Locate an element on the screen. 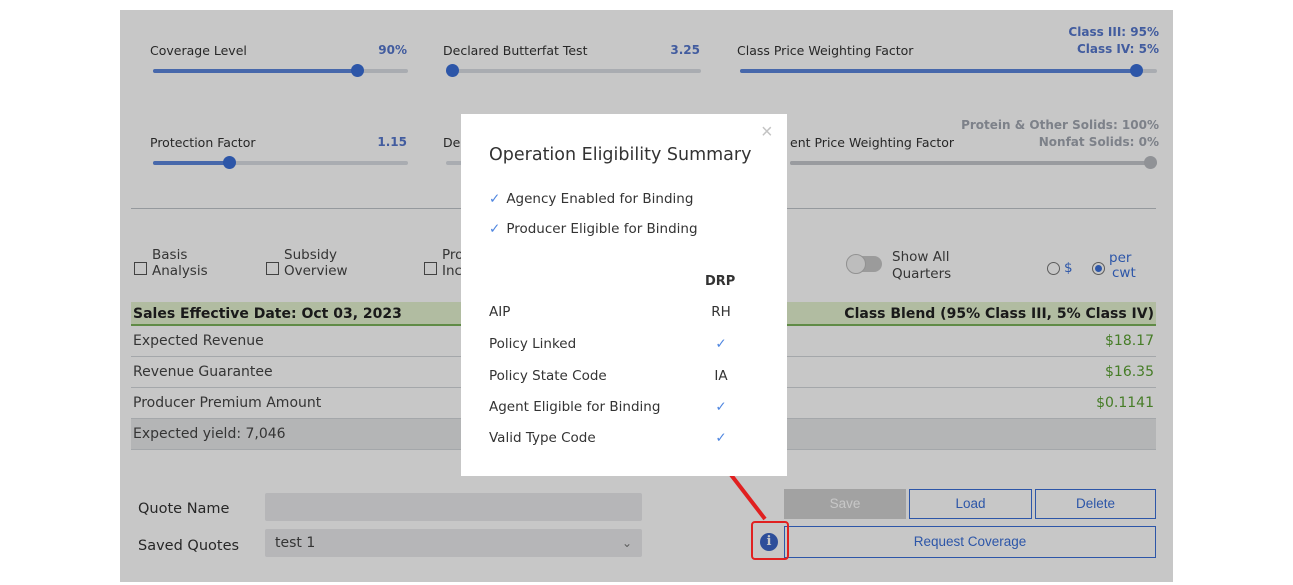 The height and width of the screenshot is (585, 1293). check-item: ✓ Agency Enabled for Binding is located at coordinates (591, 199).